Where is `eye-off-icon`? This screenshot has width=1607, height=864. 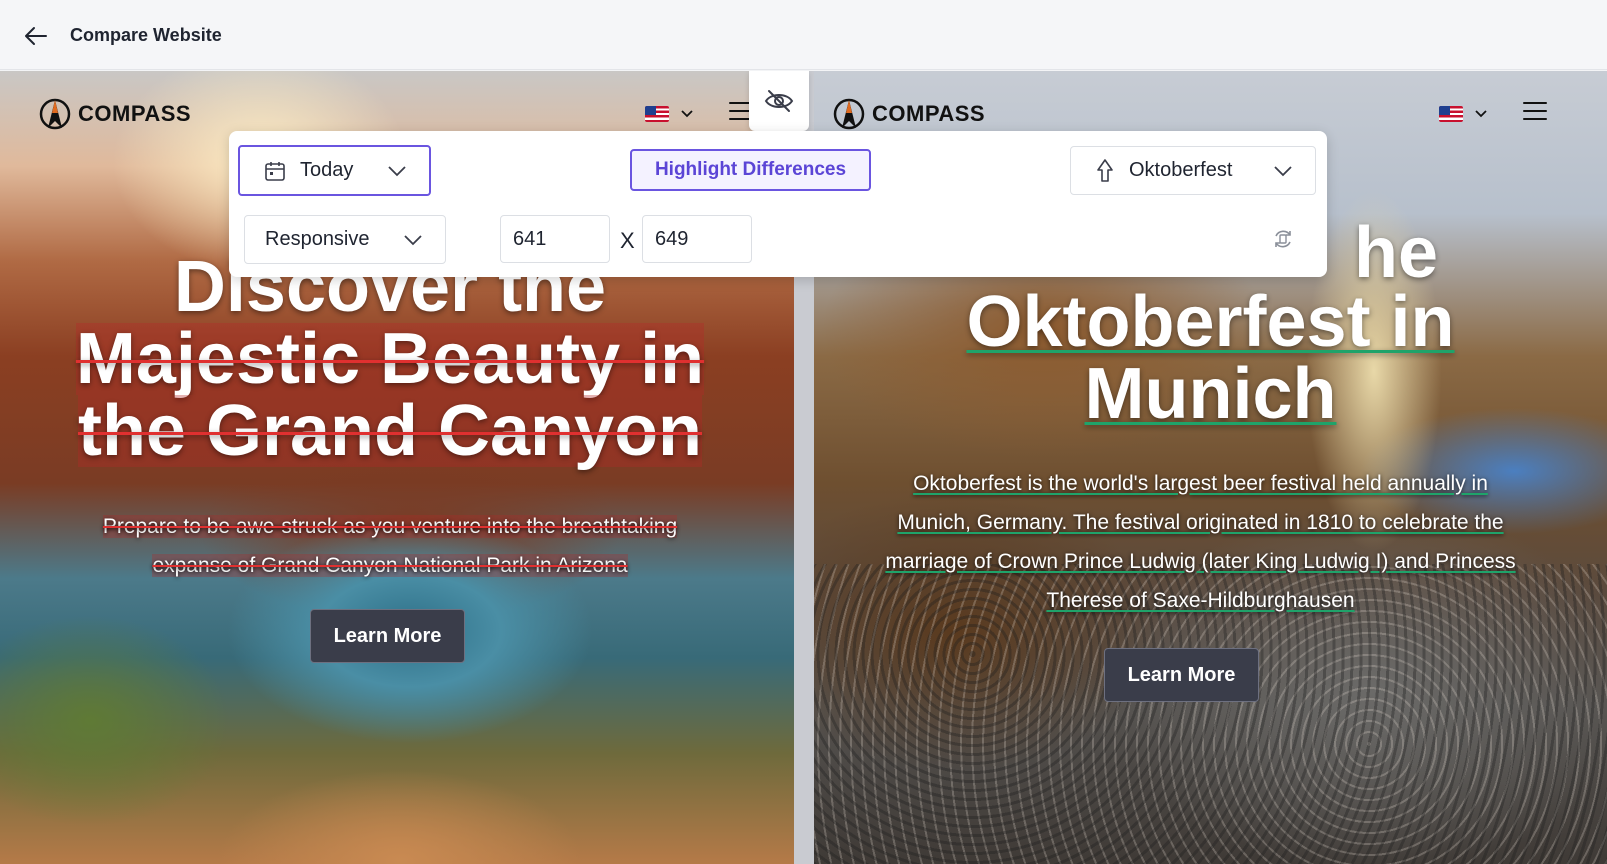
eye-off-icon is located at coordinates (779, 101).